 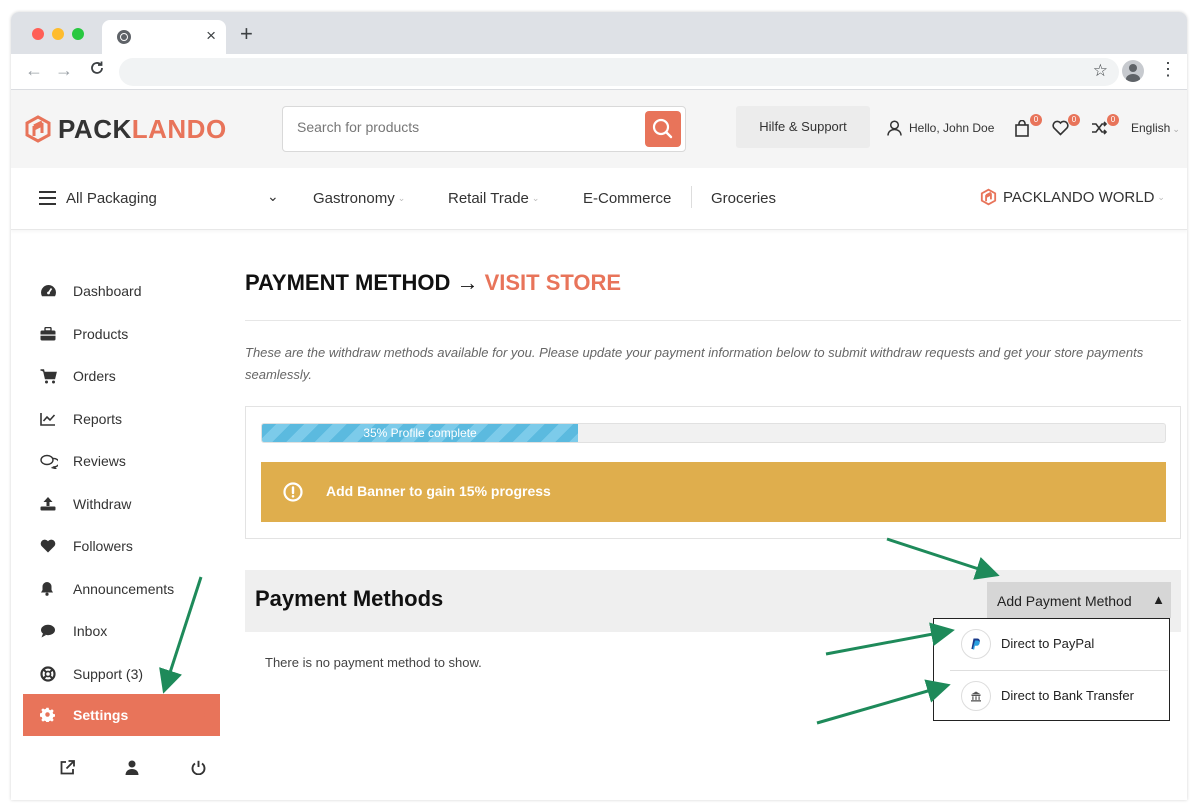 I want to click on upload-icon, so click(x=48, y=504).